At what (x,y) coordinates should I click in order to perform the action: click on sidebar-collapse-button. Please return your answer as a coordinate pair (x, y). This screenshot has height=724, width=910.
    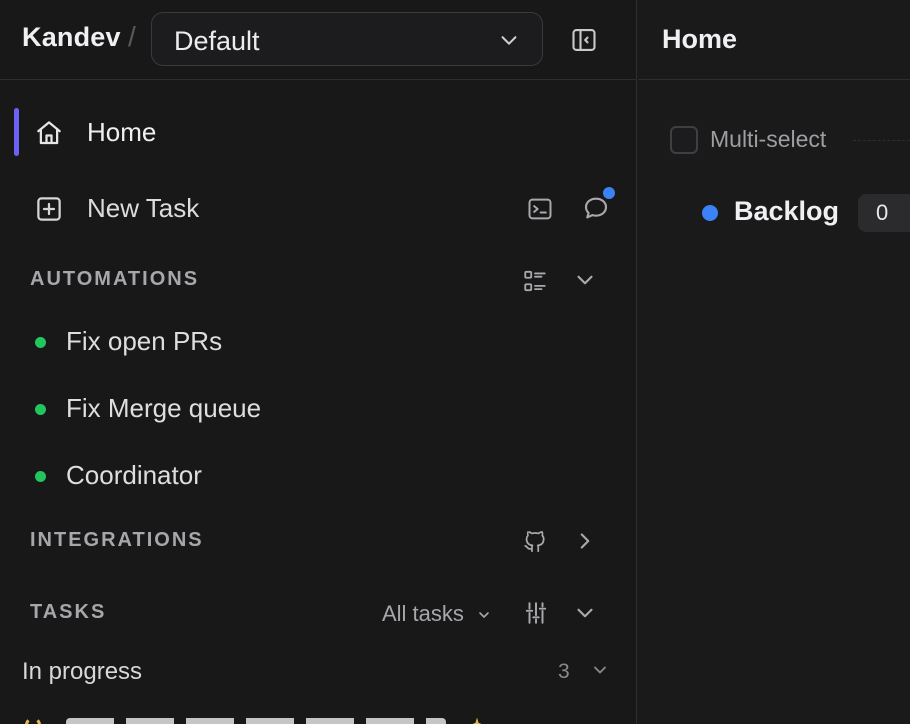
    Looking at the image, I should click on (584, 40).